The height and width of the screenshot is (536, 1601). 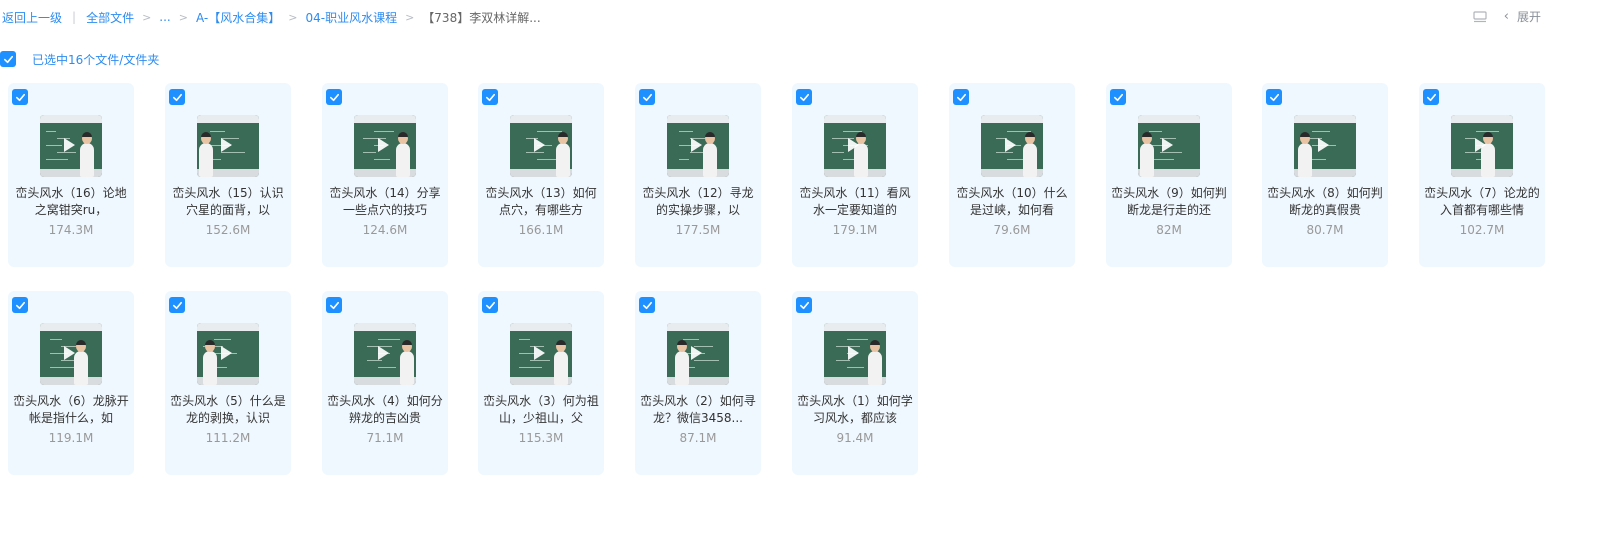 What do you see at coordinates (1482, 202) in the screenshot?
I see `file-name: 峦头风水（7）论龙的入首都有哪些情` at bounding box center [1482, 202].